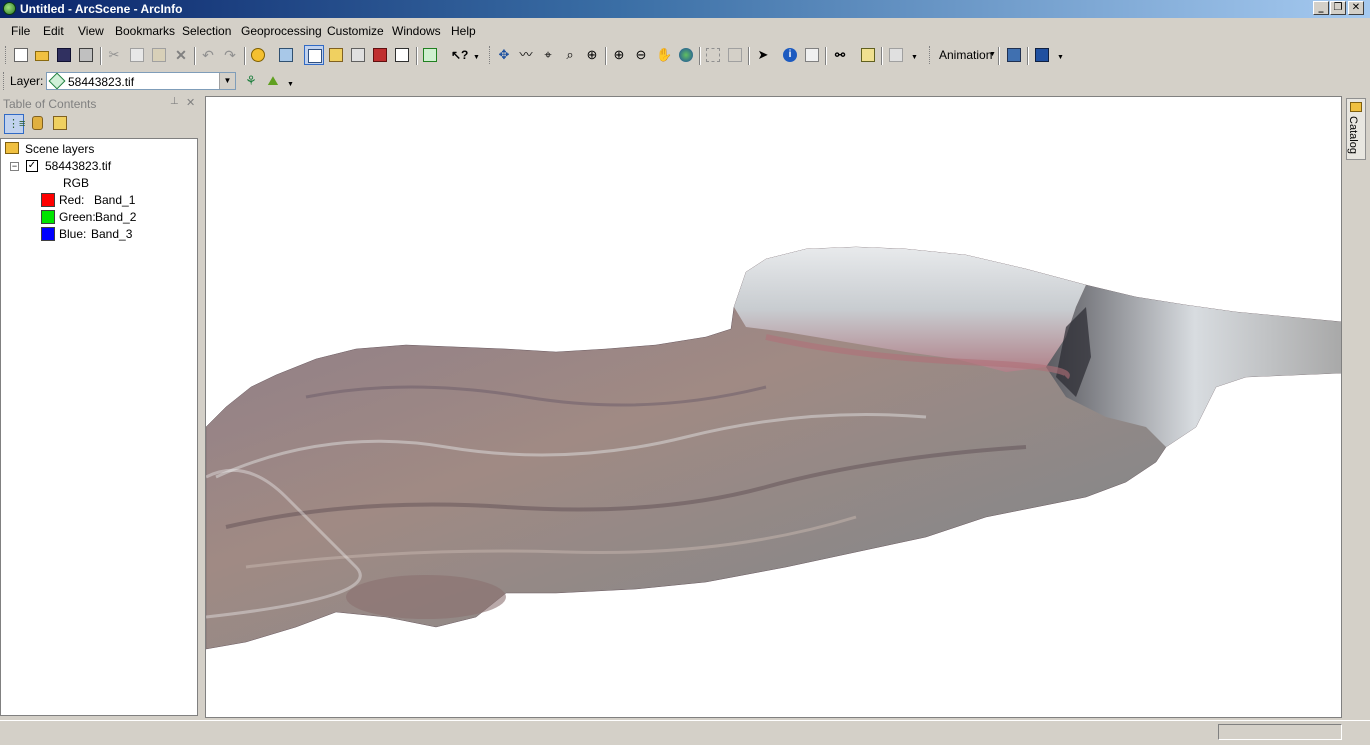 Image resolution: width=1370 pixels, height=745 pixels. Describe the element at coordinates (641, 55) in the screenshot. I see `zoom-out-button: ⊖` at that location.